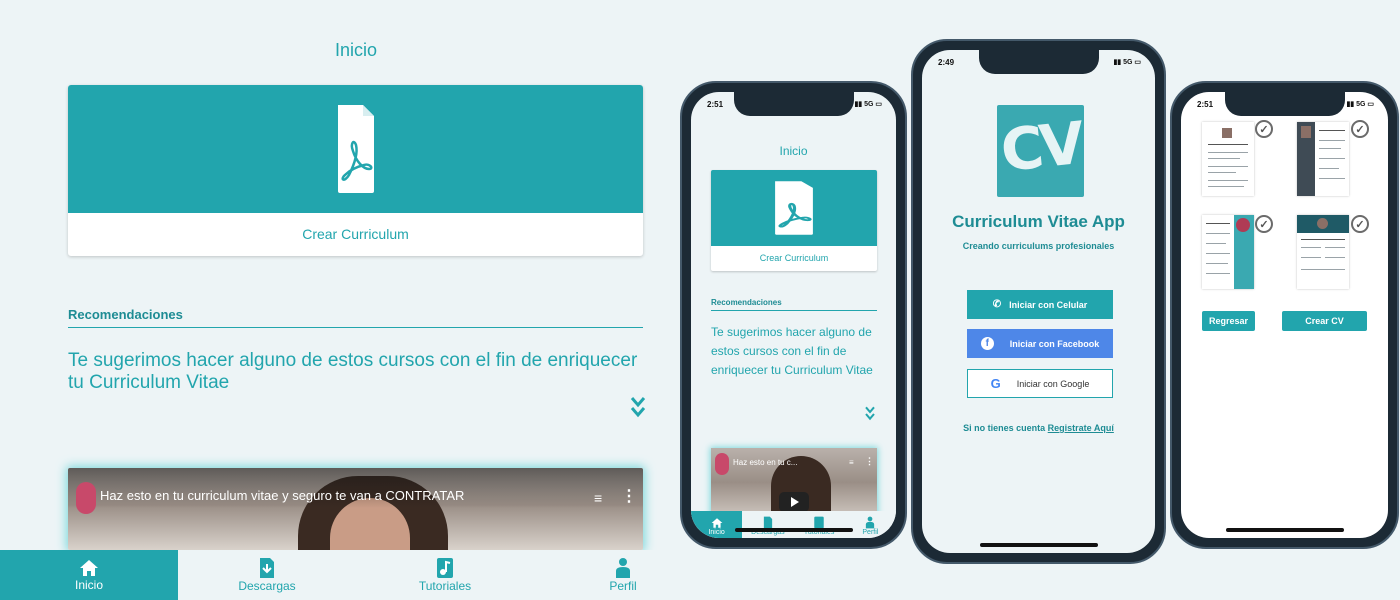 This screenshot has width=1400, height=600. What do you see at coordinates (794, 502) in the screenshot?
I see `play-icon` at bounding box center [794, 502].